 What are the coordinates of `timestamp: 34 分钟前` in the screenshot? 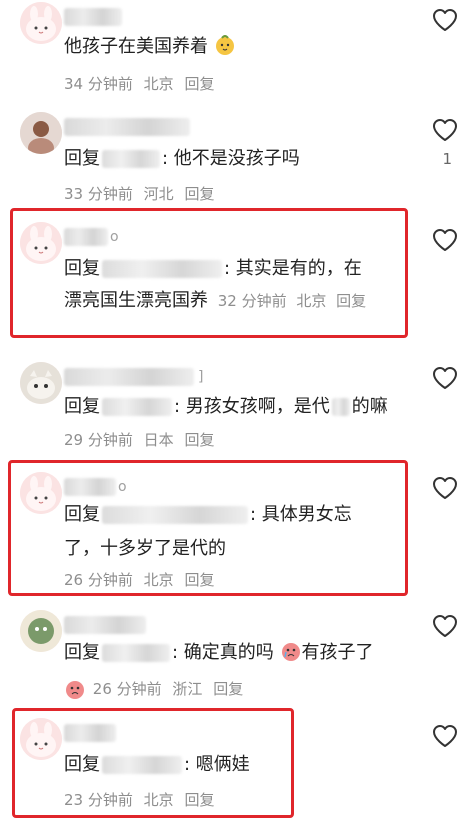 It's located at (98, 84).